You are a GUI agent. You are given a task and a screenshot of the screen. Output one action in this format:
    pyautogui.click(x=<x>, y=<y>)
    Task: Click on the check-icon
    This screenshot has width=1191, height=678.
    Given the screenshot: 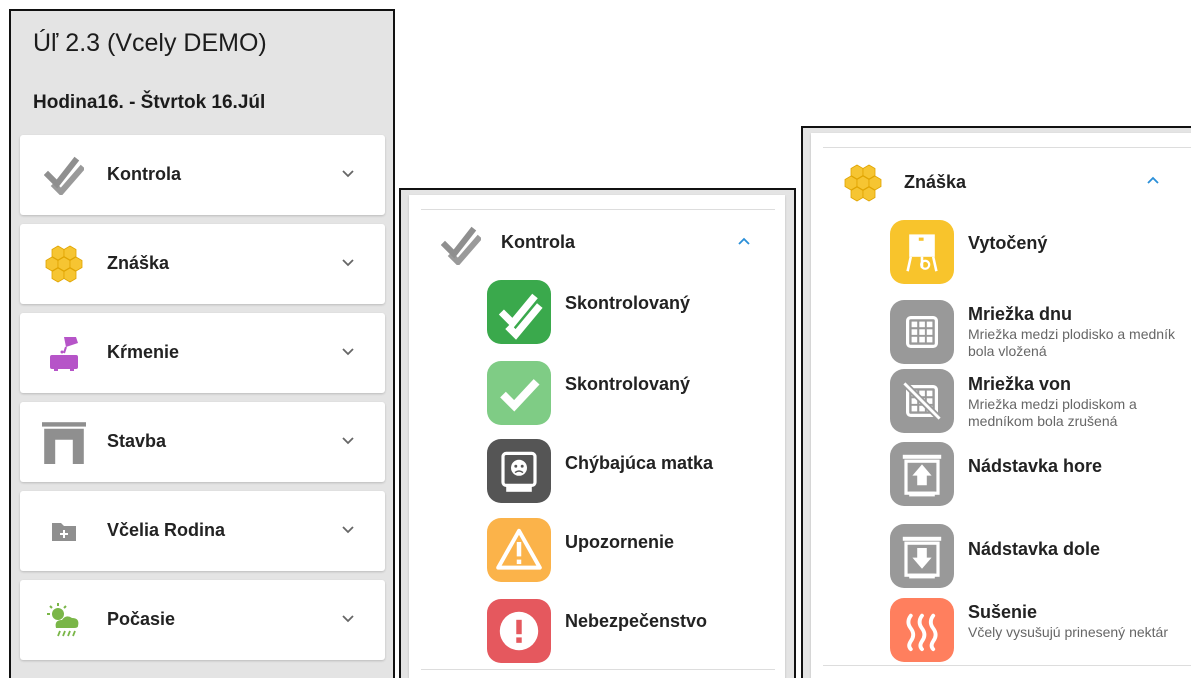 What is the action you would take?
    pyautogui.click(x=519, y=393)
    